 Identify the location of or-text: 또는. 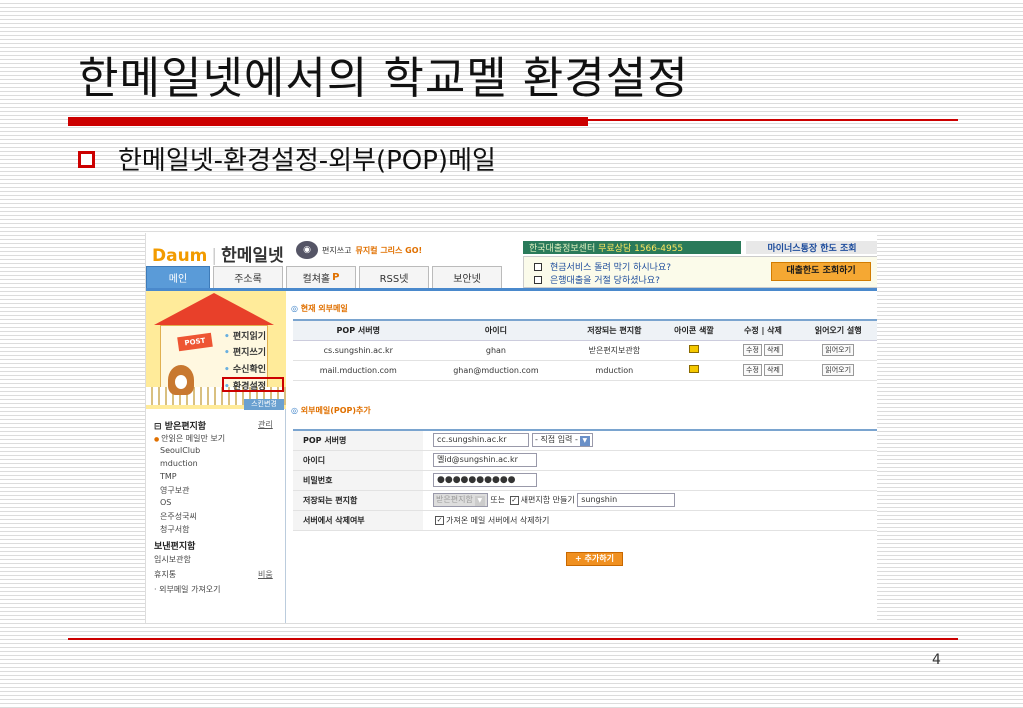
(498, 500).